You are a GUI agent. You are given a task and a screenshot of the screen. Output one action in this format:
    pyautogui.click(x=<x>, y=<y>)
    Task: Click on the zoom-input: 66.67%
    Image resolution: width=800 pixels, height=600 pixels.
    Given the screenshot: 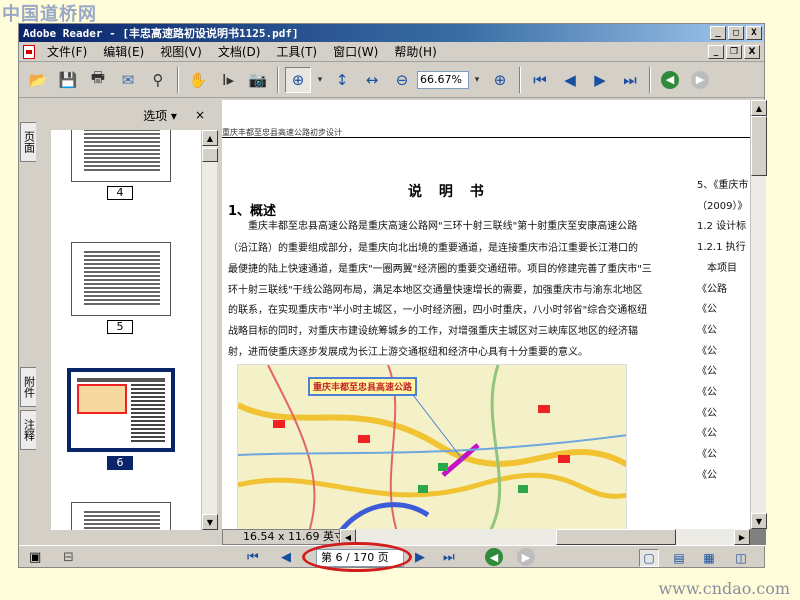 What is the action you would take?
    pyautogui.click(x=443, y=79)
    